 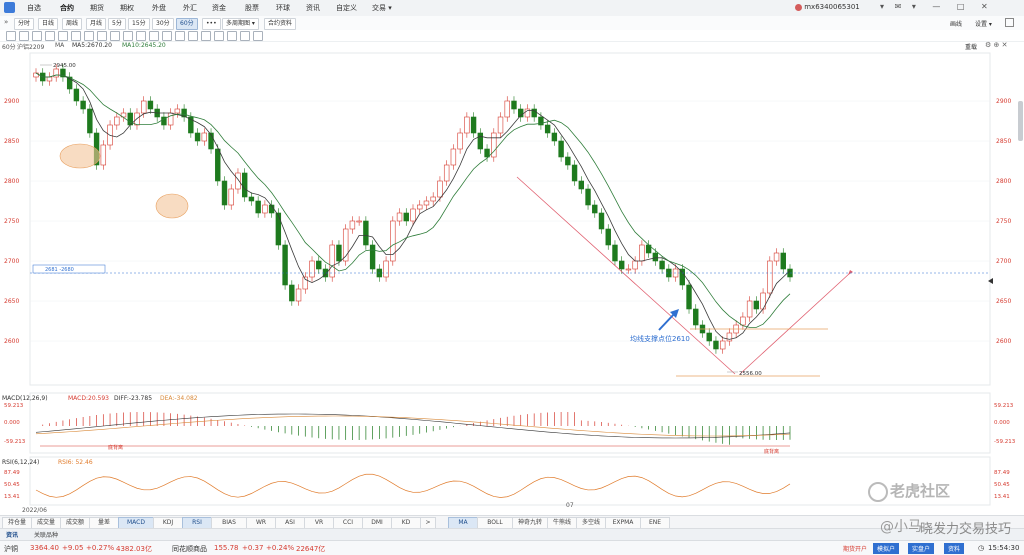 I want to click on period-button-3: 月线, so click(x=96, y=24).